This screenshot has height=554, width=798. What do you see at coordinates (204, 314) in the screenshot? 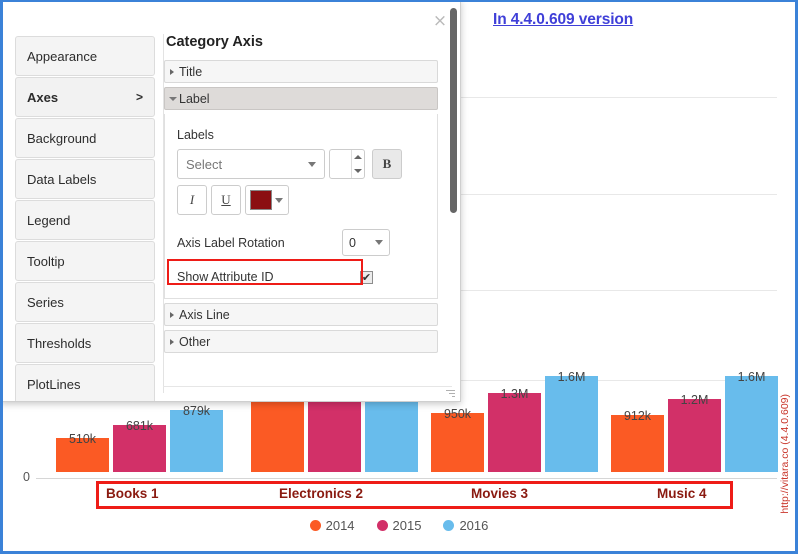
I see `accordion-axis-line-label: Axis Line` at bounding box center [204, 314].